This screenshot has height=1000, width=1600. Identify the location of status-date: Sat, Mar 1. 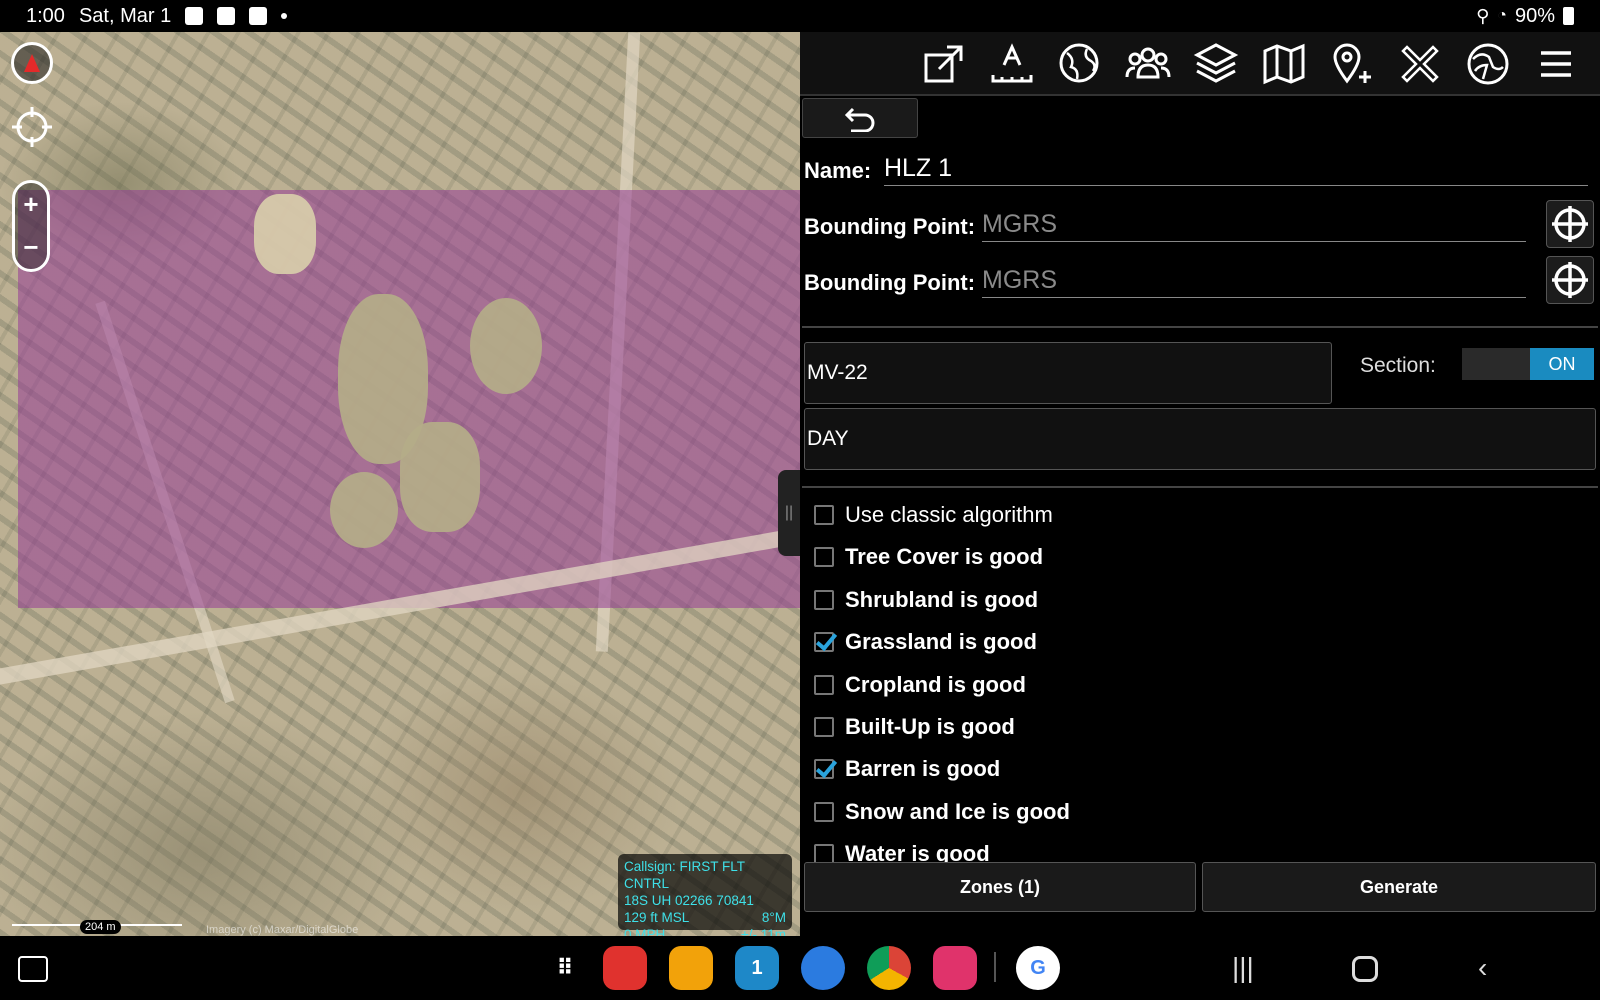
(125, 15).